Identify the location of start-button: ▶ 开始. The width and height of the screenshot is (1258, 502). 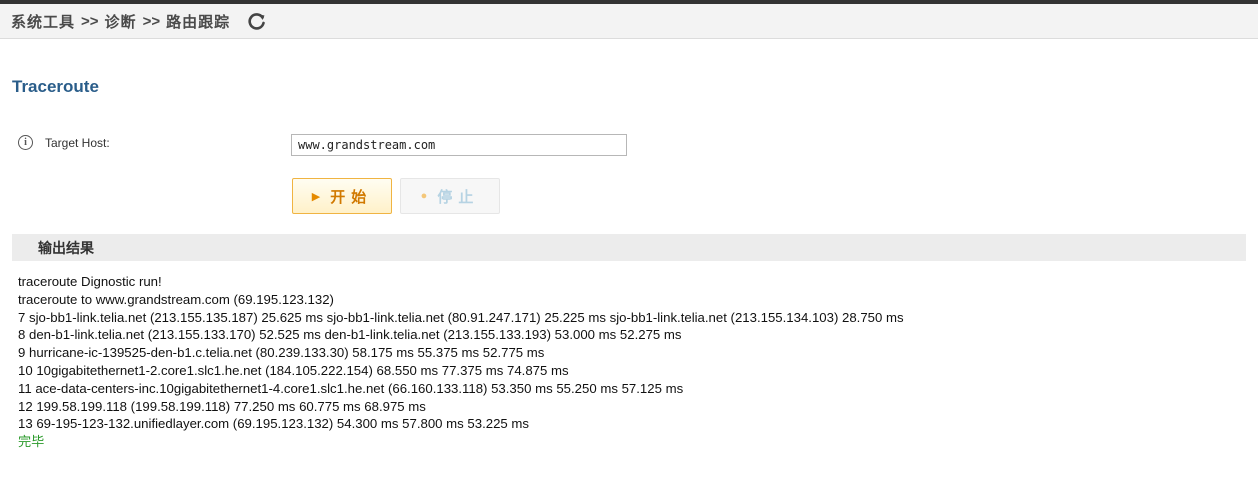
(342, 196).